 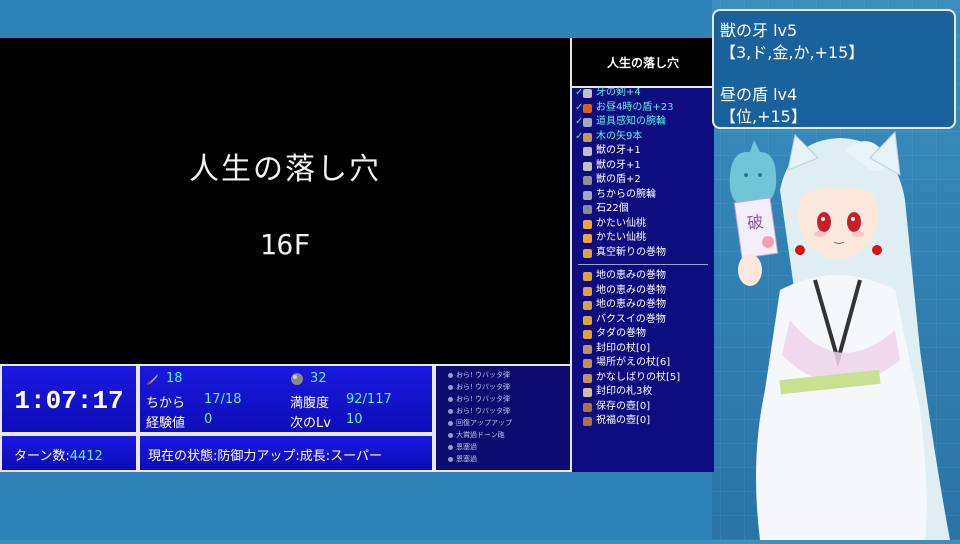 I want to click on bottom-strip, so click(x=356, y=506).